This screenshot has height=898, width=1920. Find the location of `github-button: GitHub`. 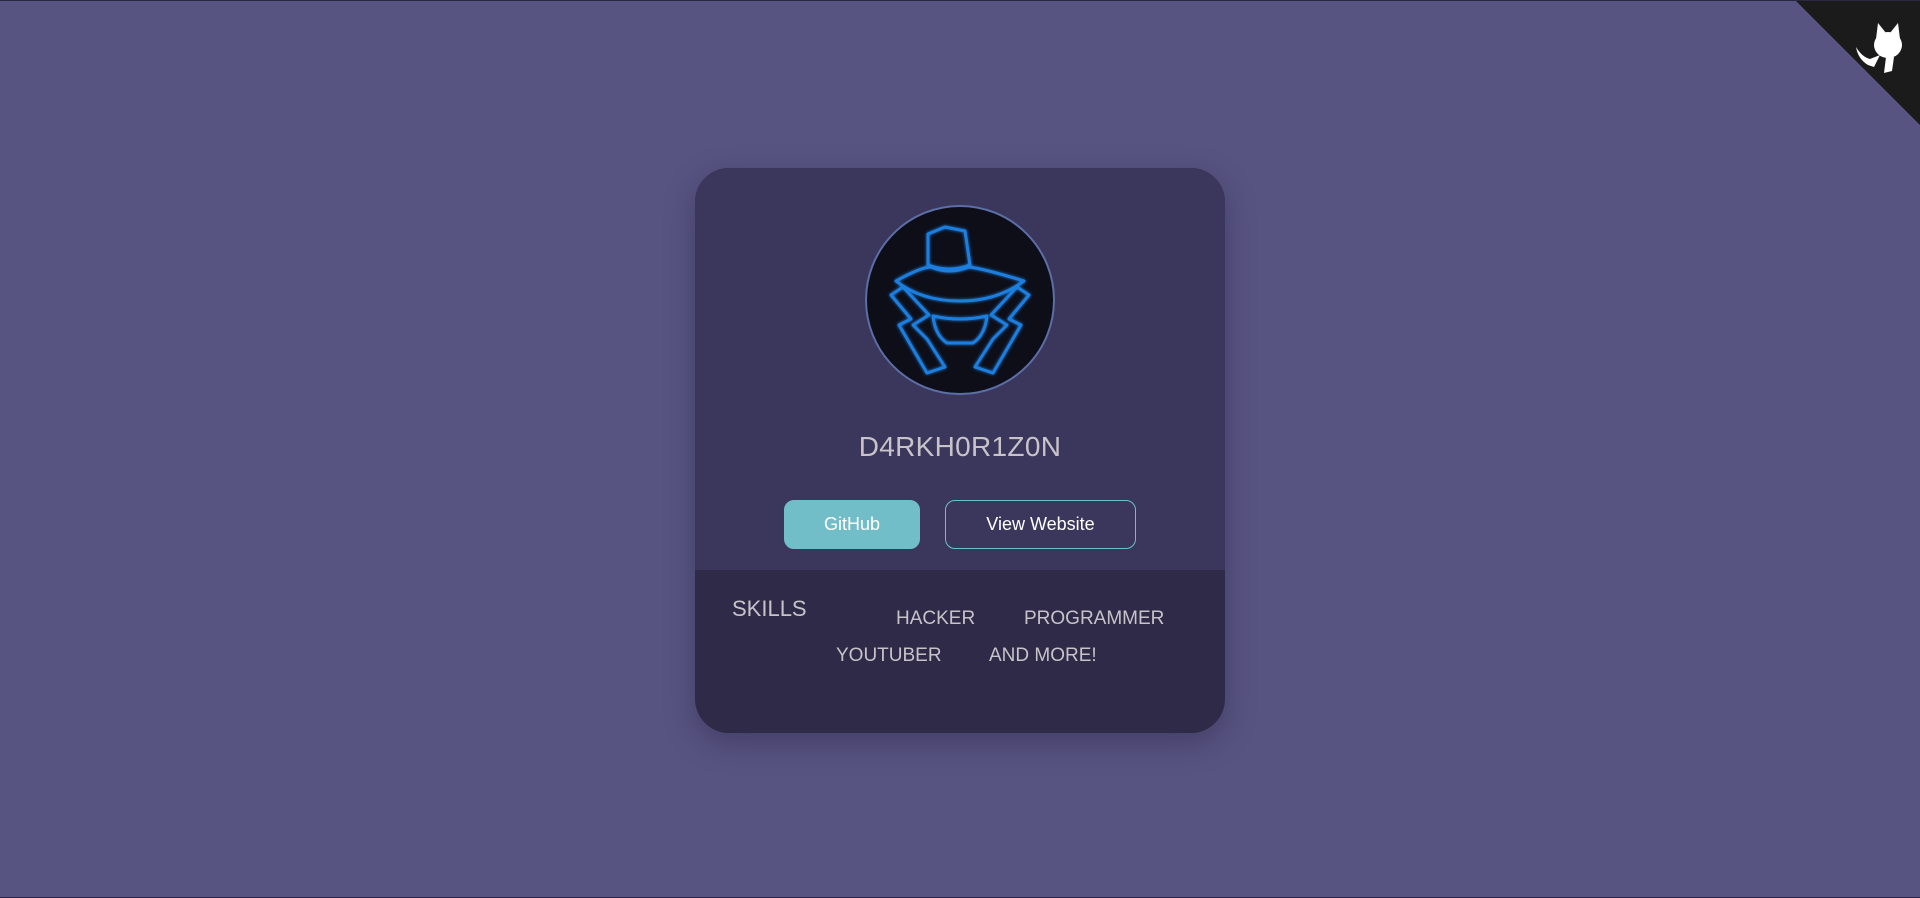

github-button: GitHub is located at coordinates (852, 524).